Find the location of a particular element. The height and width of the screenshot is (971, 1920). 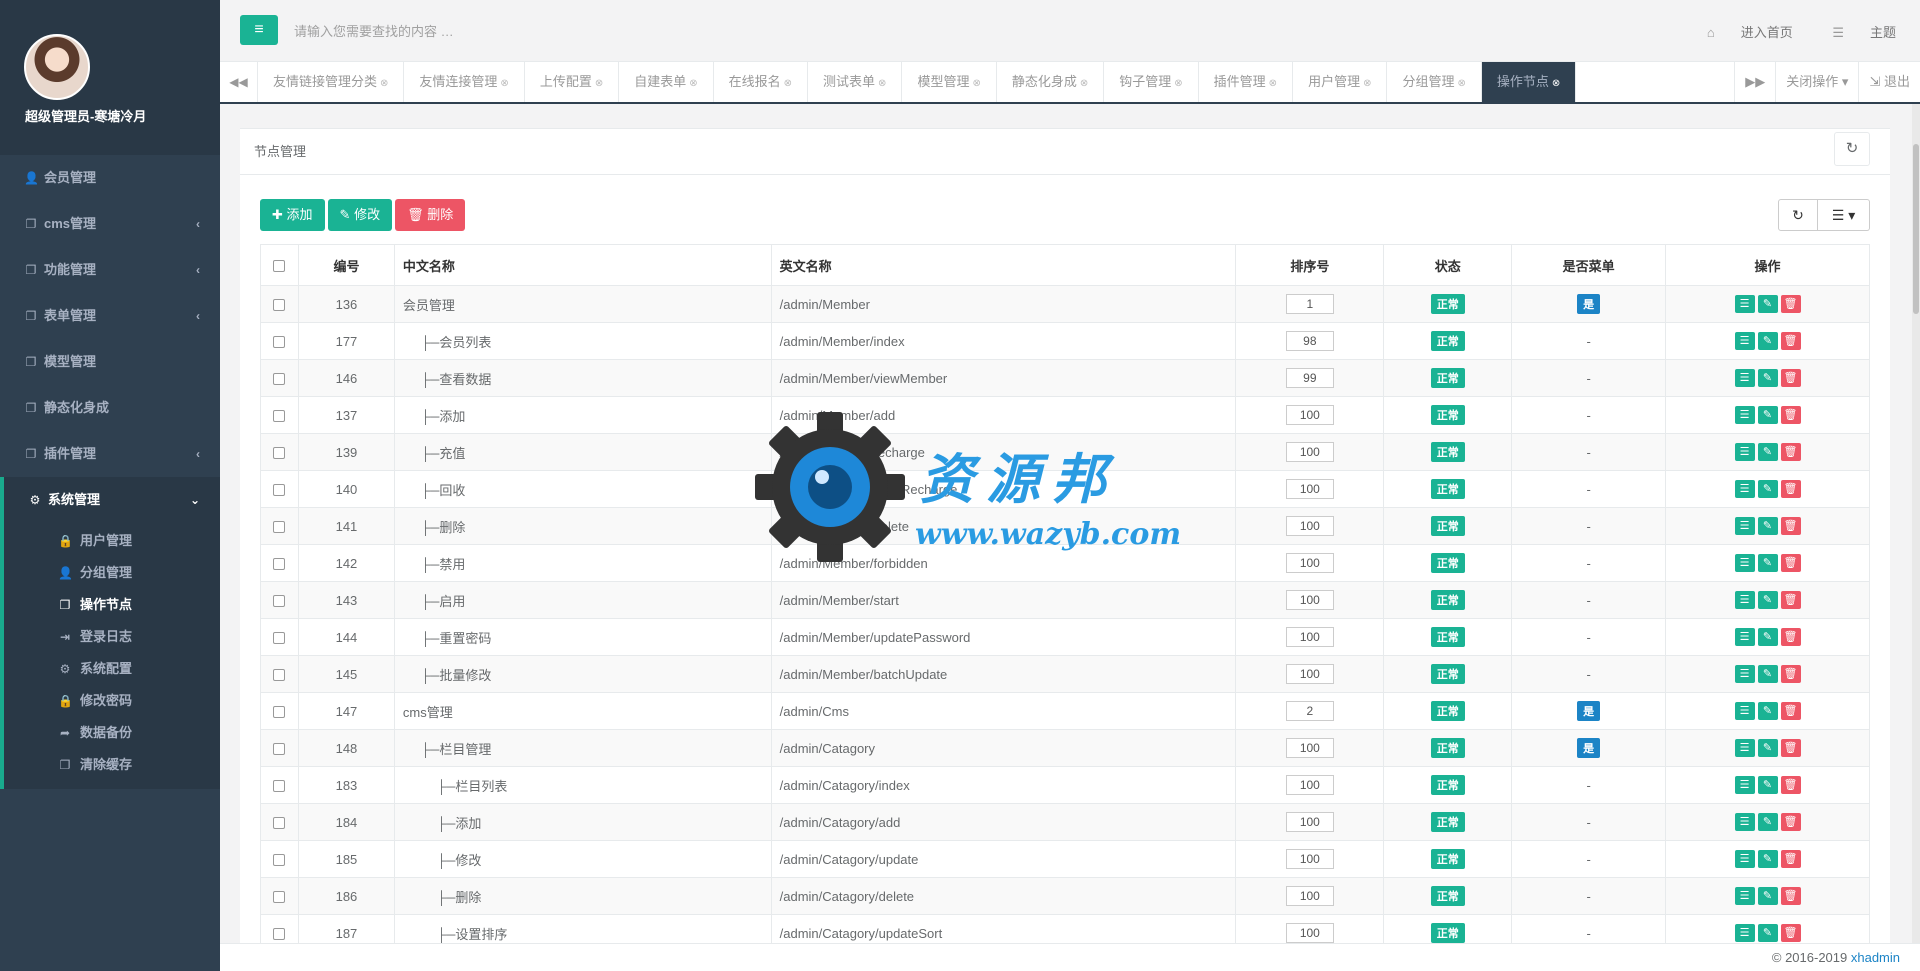

sidebar-subitem: ❐ 清除缓存 is located at coordinates (112, 765).